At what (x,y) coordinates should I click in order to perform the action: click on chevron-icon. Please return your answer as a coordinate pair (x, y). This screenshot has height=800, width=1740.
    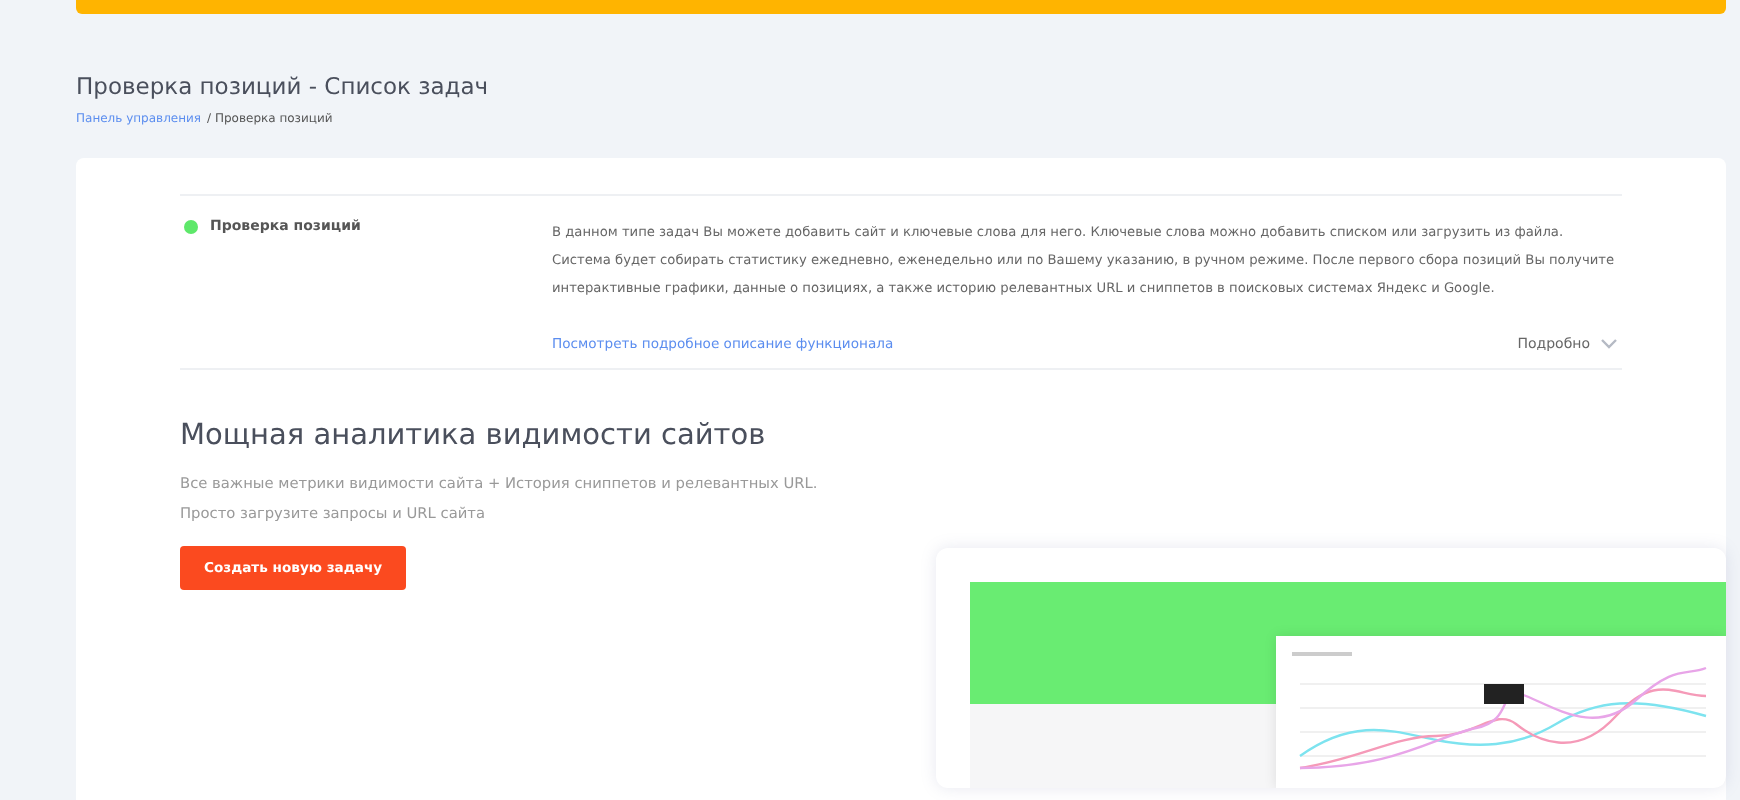
    Looking at the image, I should click on (1609, 344).